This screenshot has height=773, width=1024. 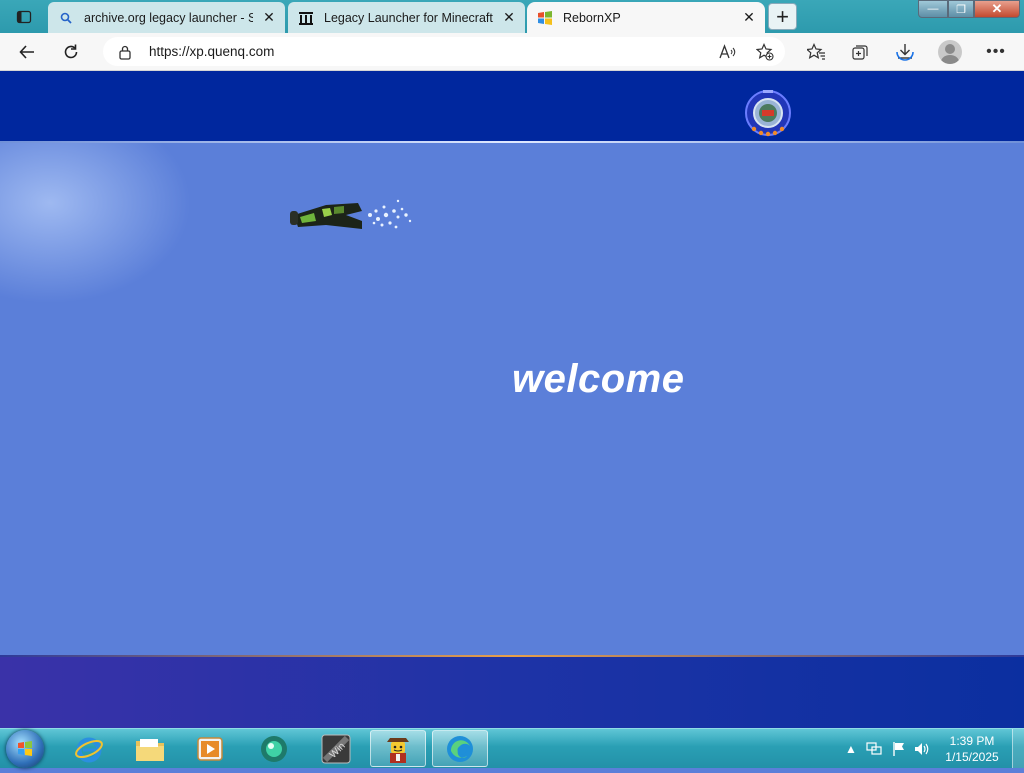 What do you see at coordinates (1018, 748) in the screenshot?
I see `show-desktop-button` at bounding box center [1018, 748].